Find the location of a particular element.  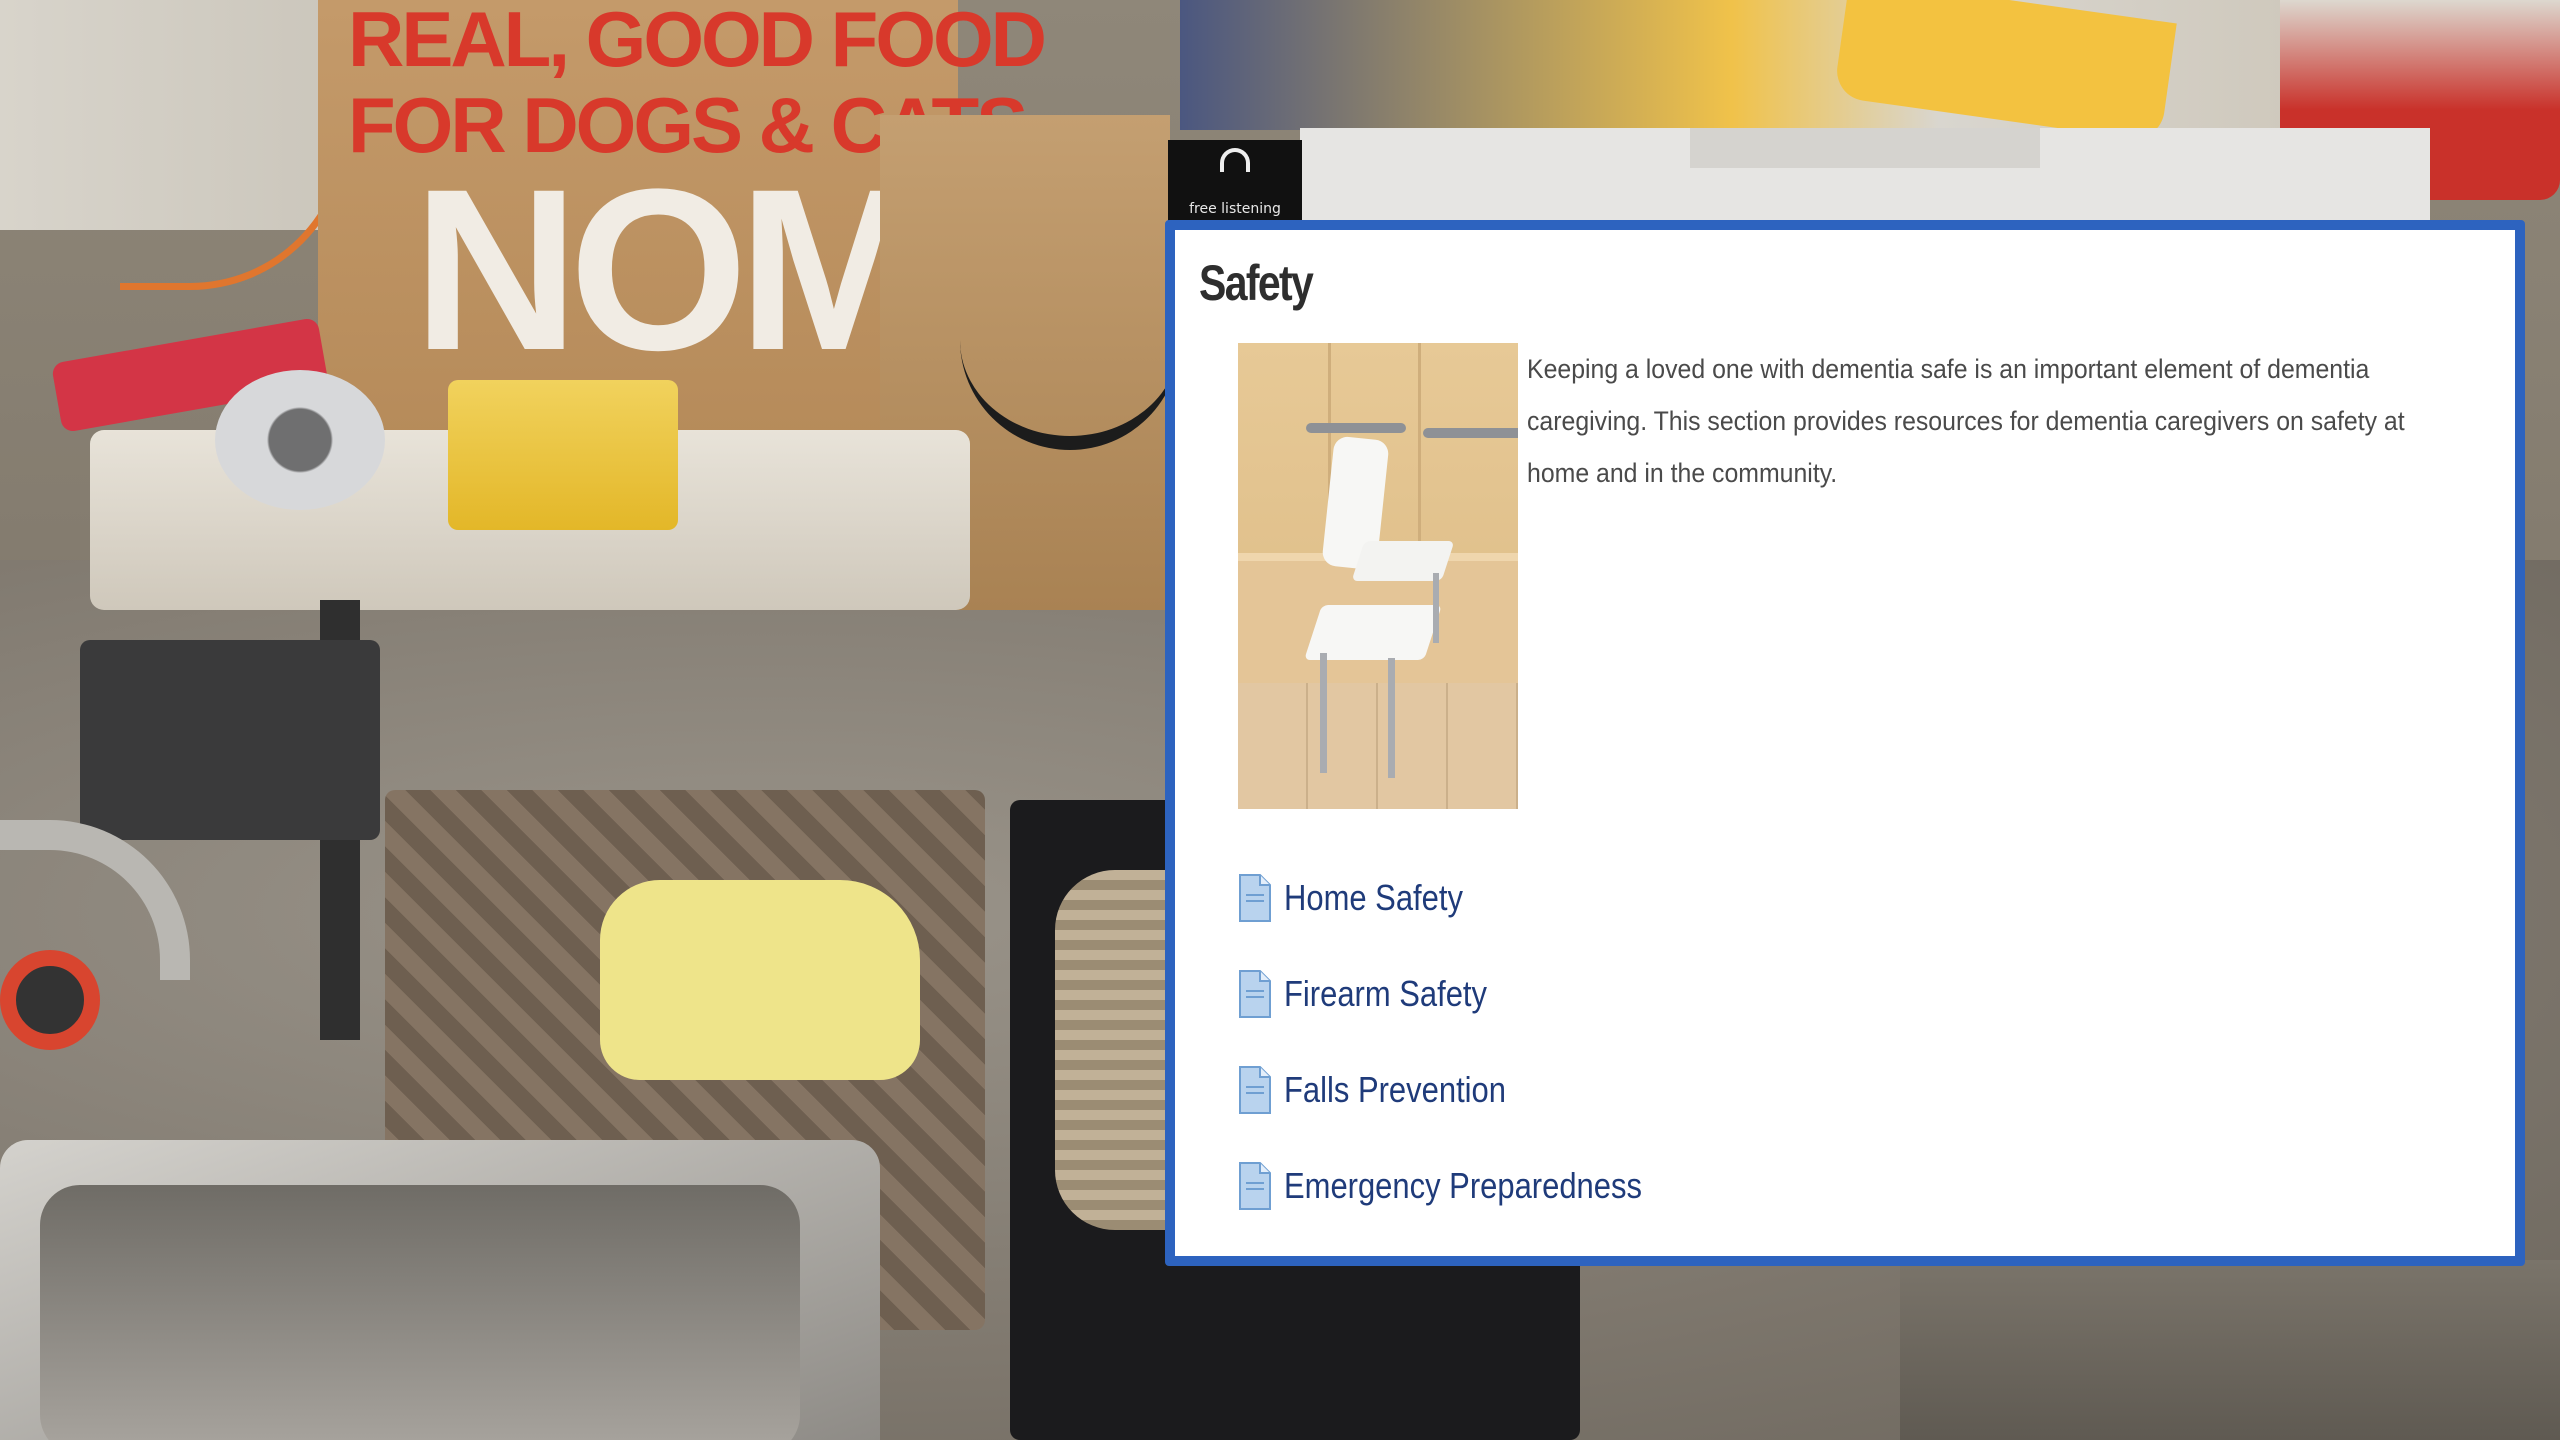

shower-chair-photo is located at coordinates (1378, 576).